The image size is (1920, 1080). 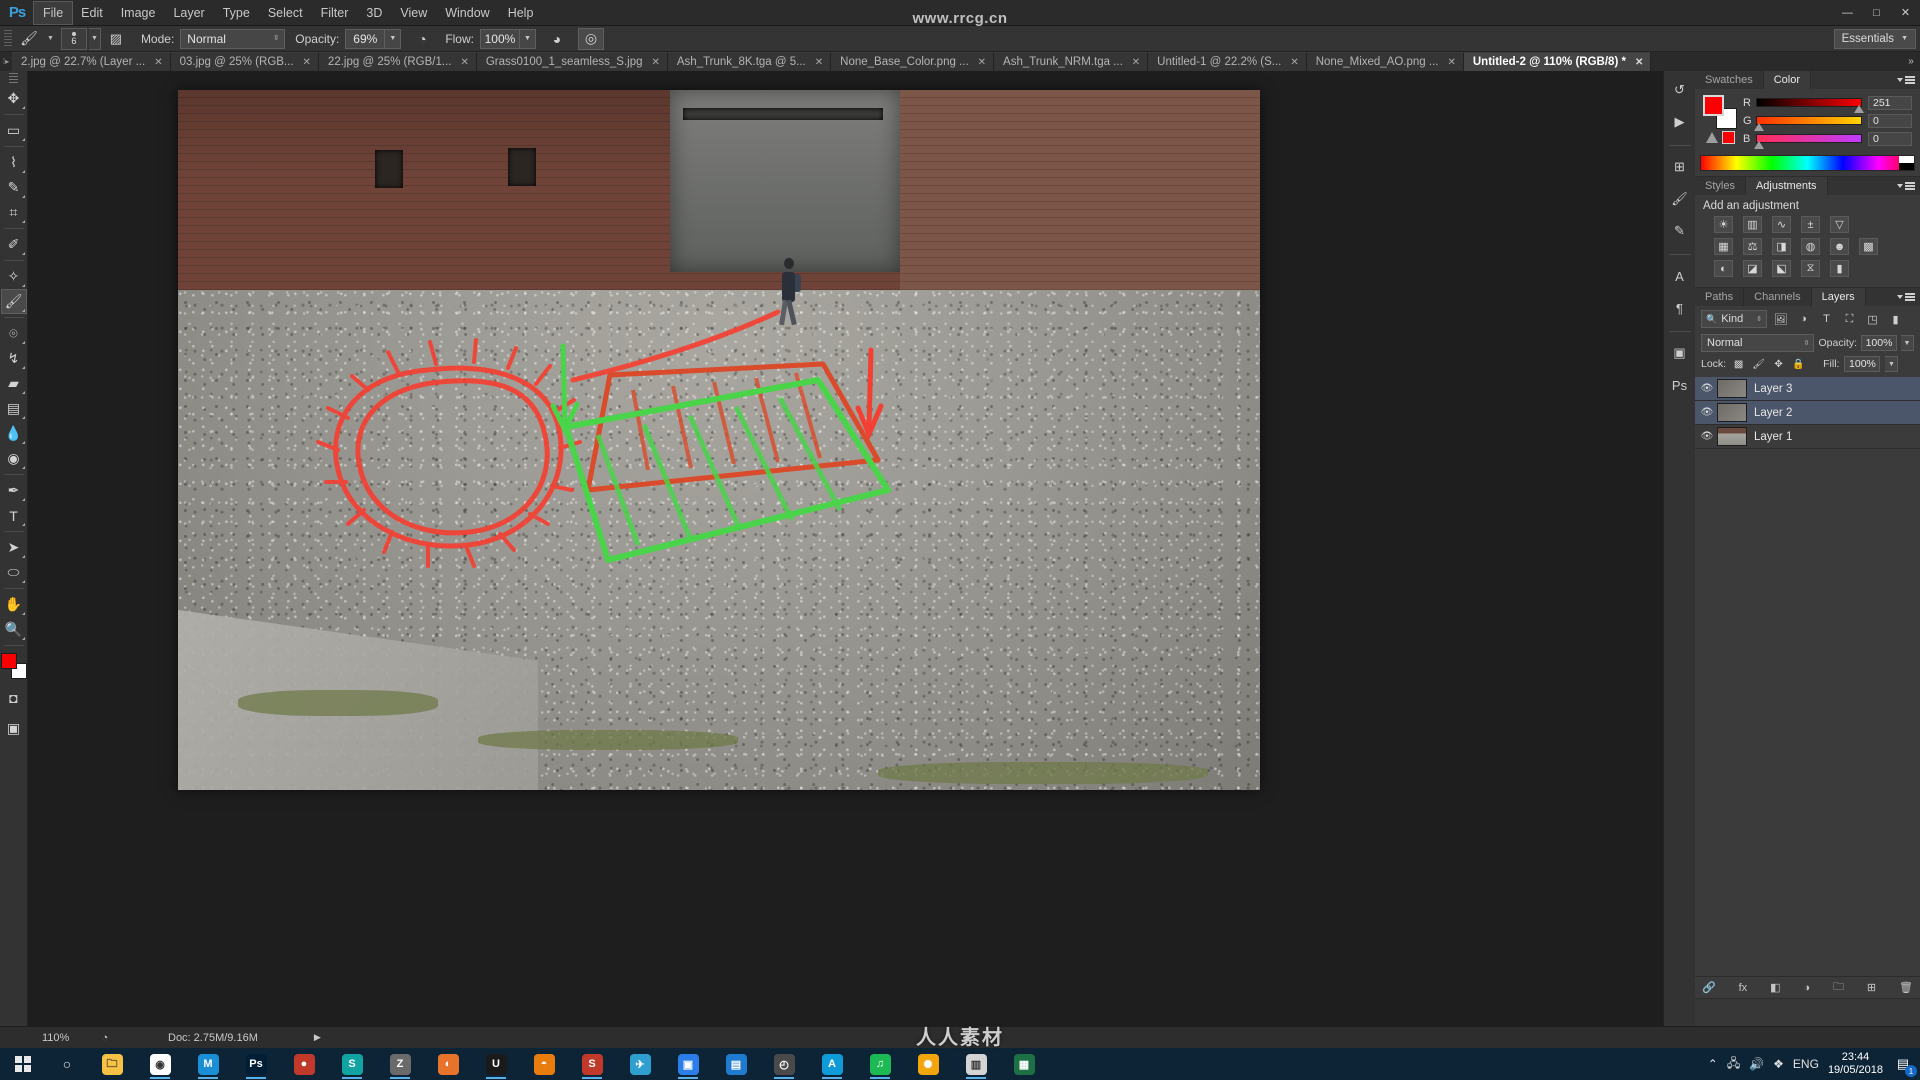 I want to click on layer-visibility-icon: 👁, so click(x=1707, y=436).